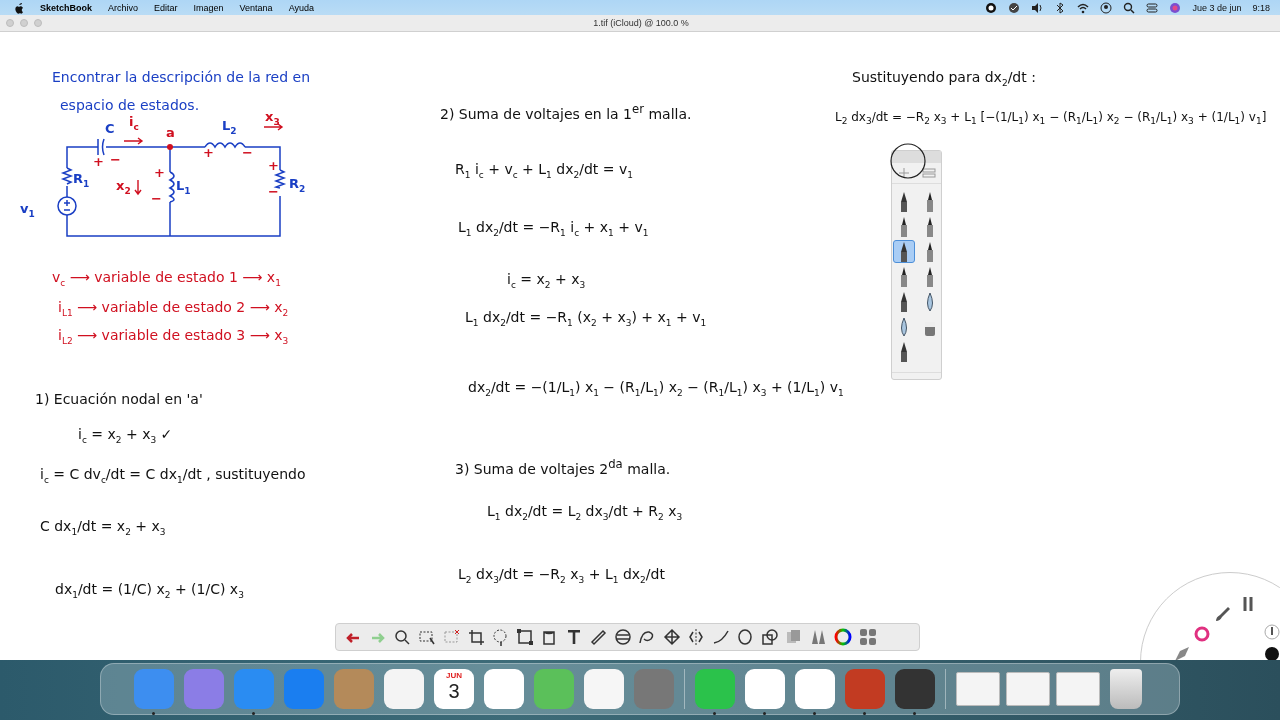 The height and width of the screenshot is (720, 1280). I want to click on handwritten-text: i$_{c}$ = x$_{2}$ + x$_{3}$ ✓, so click(125, 436).